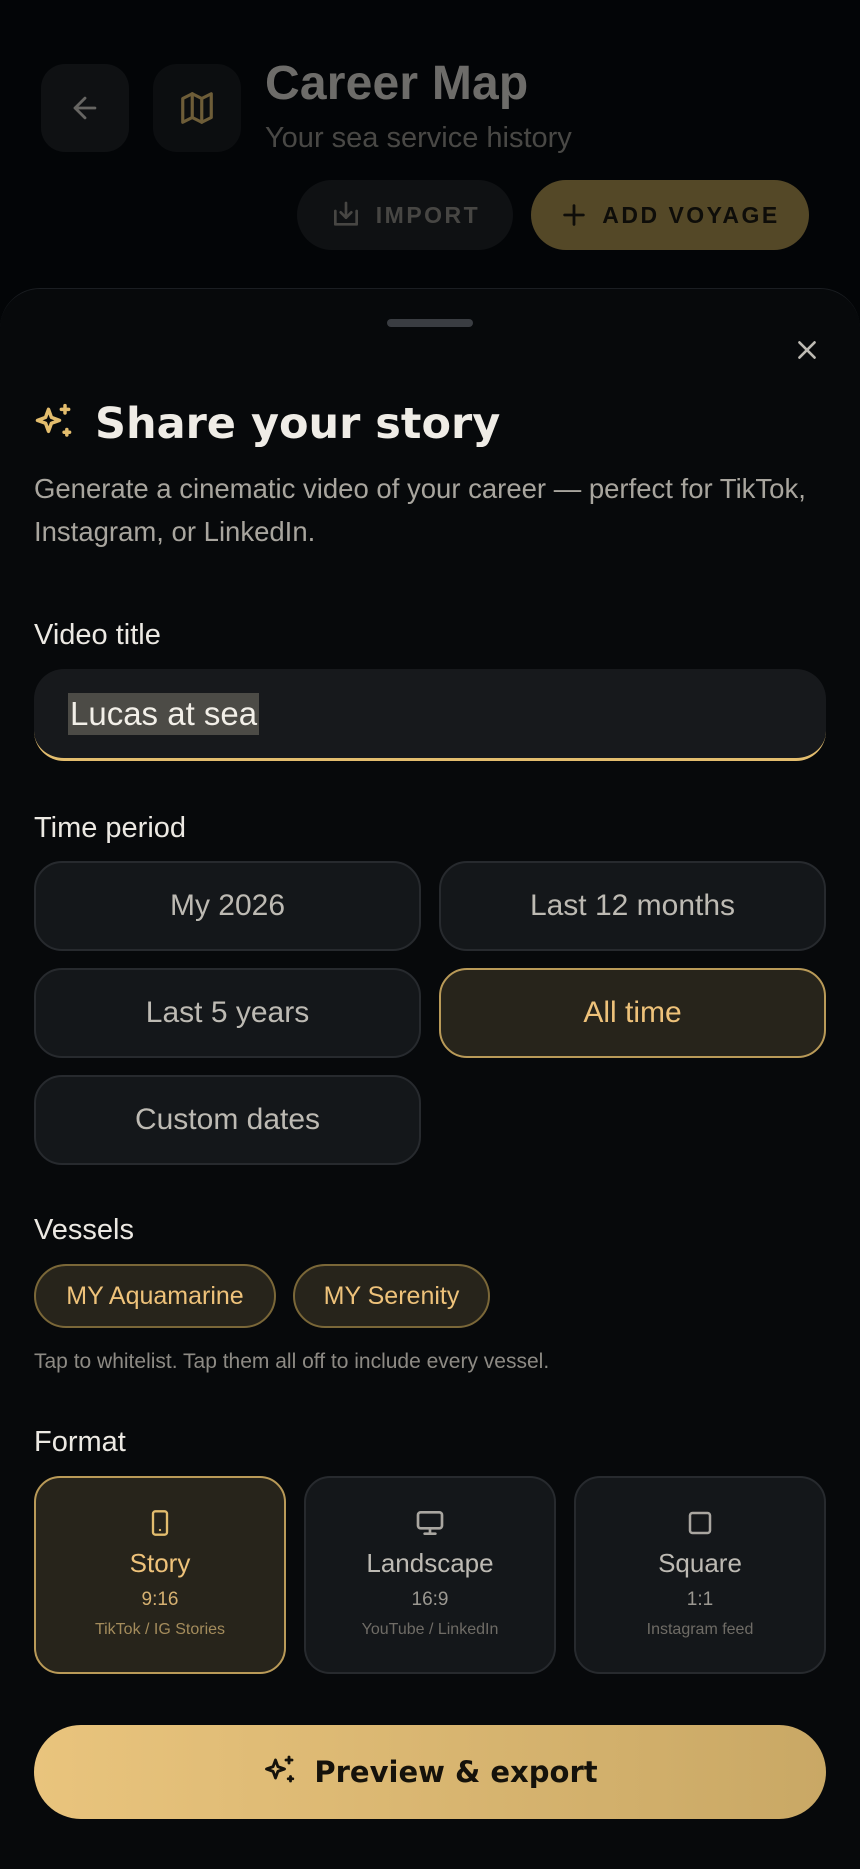  What do you see at coordinates (691, 214) in the screenshot?
I see `add-voyage-label: ADD VOYAGE` at bounding box center [691, 214].